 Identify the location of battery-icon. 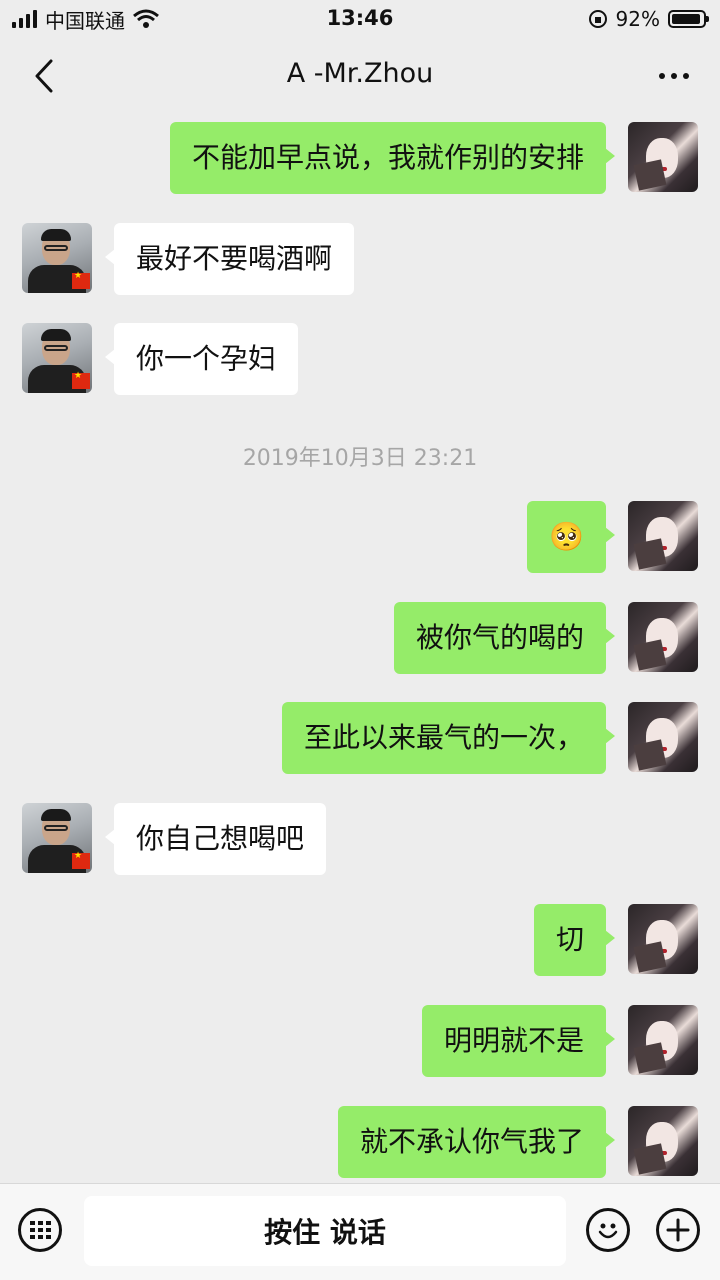
(688, 19).